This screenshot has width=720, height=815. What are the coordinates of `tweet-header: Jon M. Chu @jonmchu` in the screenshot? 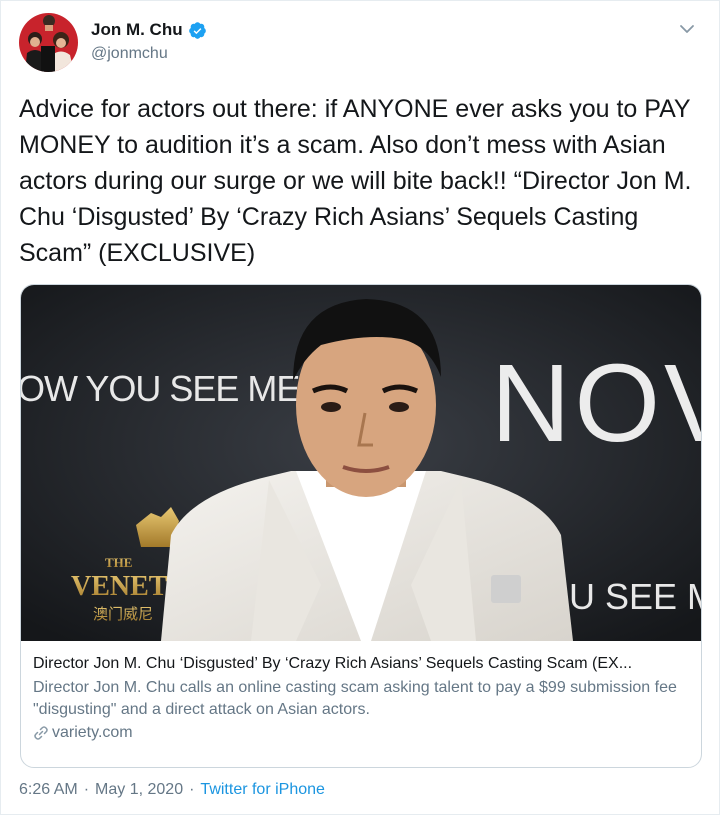 It's located at (361, 43).